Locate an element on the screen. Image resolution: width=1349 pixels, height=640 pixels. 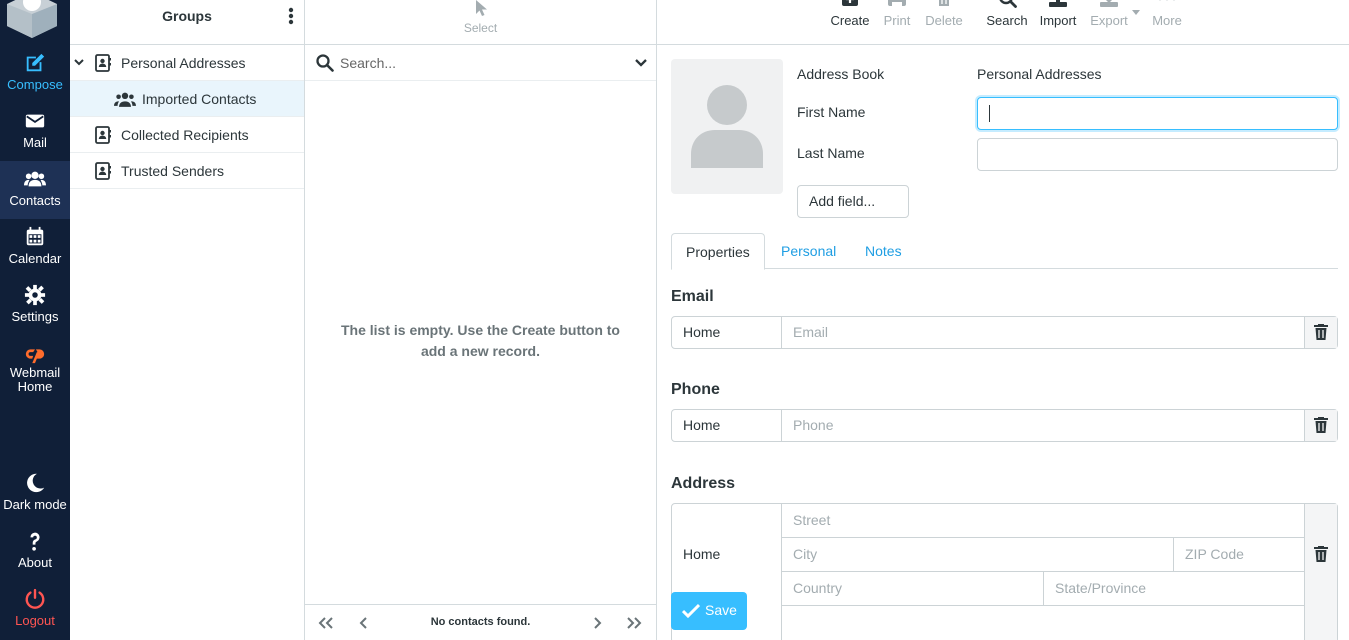
group-personal-addresses: Personal Addresses is located at coordinates (187, 63).